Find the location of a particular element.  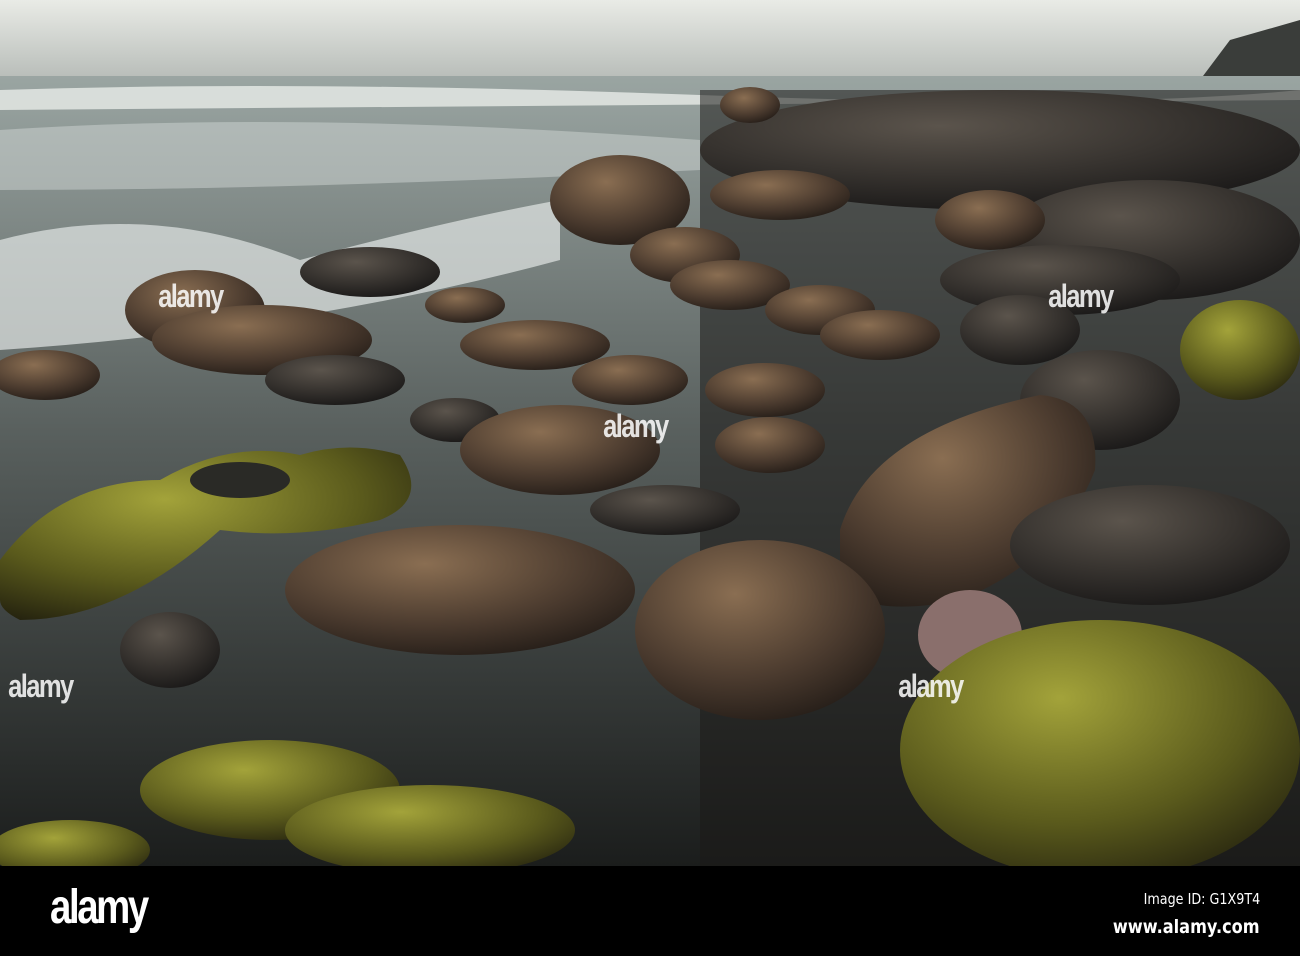

alamy-logo: alamy is located at coordinates (99, 907).